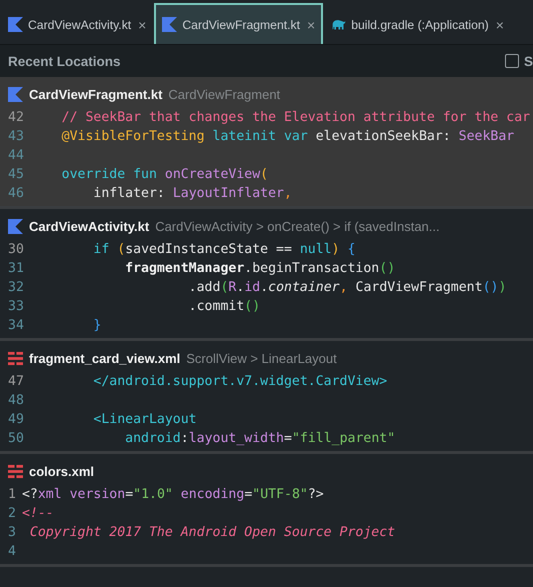 Image resolution: width=533 pixels, height=587 pixels. I want to click on line-number: 42, so click(16, 117).